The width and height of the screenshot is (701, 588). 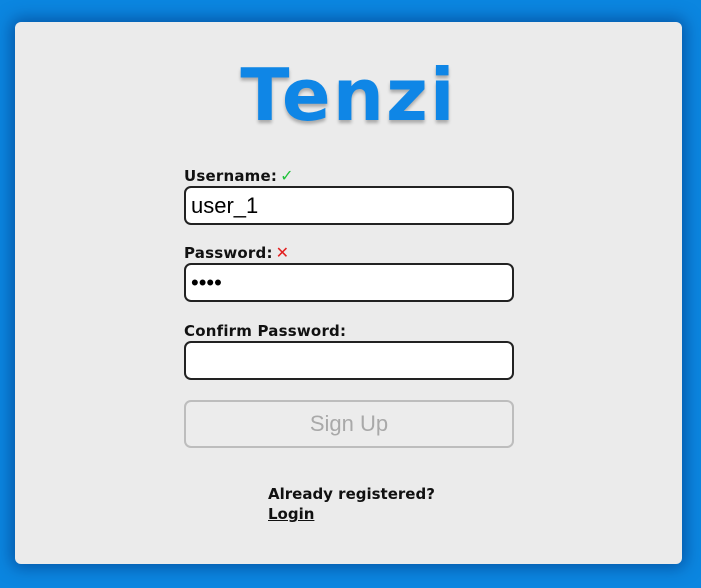 I want to click on confirm-password-input, so click(x=349, y=360).